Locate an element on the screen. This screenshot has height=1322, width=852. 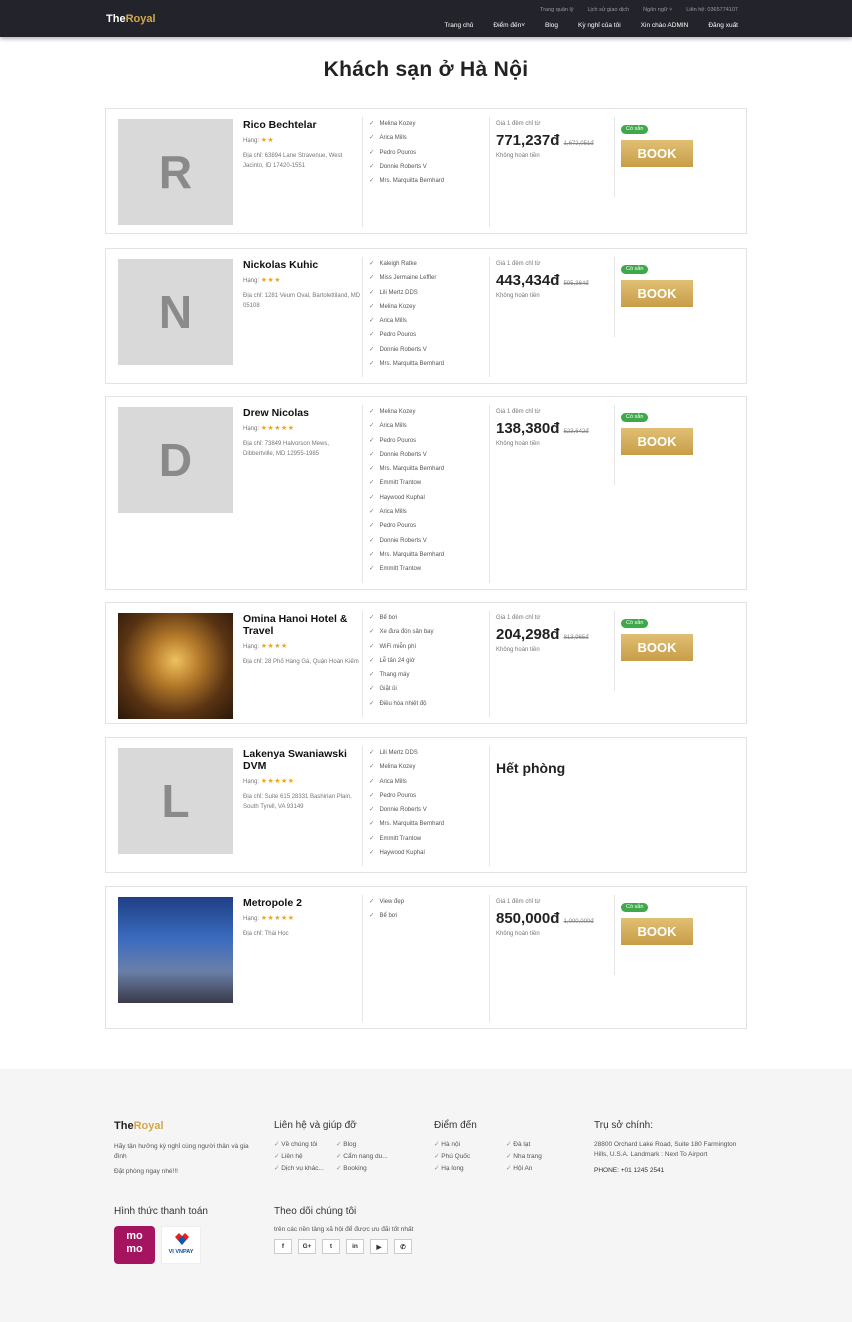
footer-dest-dalat: Đà lạt is located at coordinates (537, 1144).